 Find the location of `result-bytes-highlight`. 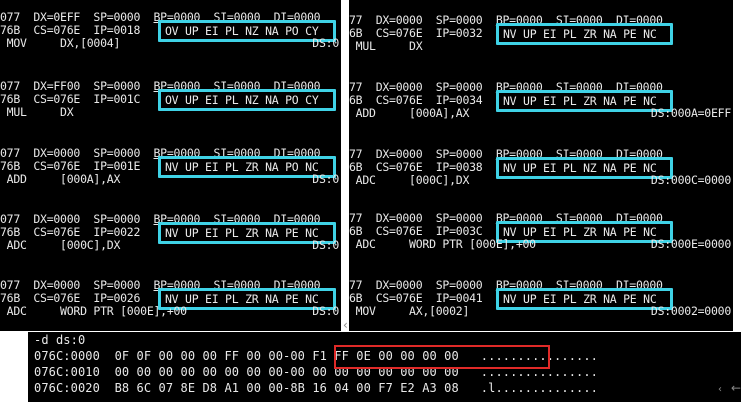

result-bytes-highlight is located at coordinates (442, 357).